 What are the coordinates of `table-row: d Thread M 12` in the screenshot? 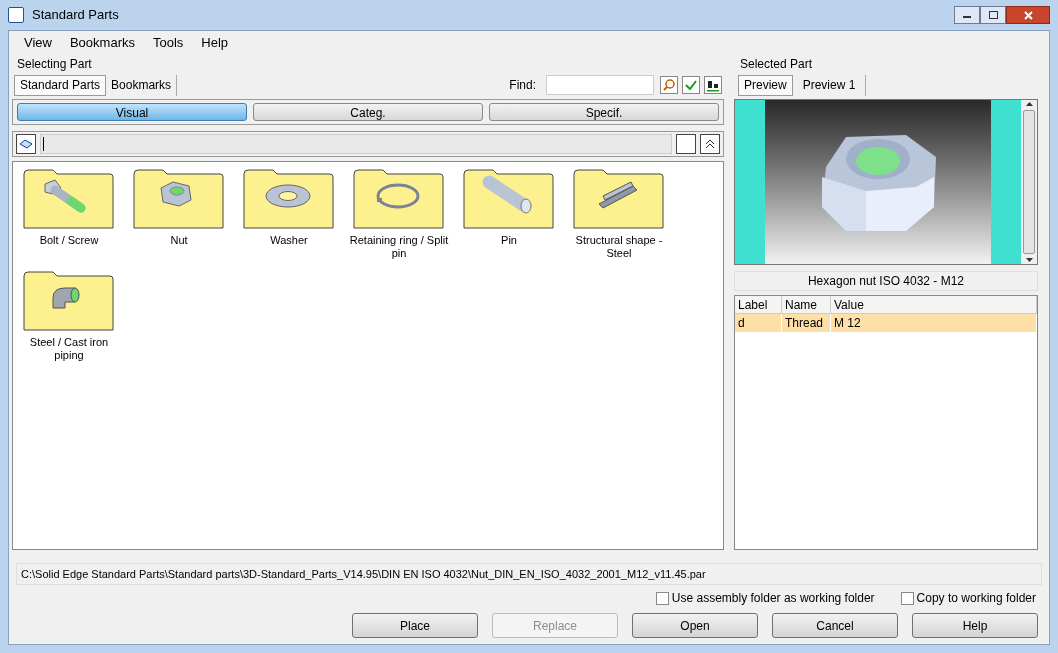 It's located at (886, 323).